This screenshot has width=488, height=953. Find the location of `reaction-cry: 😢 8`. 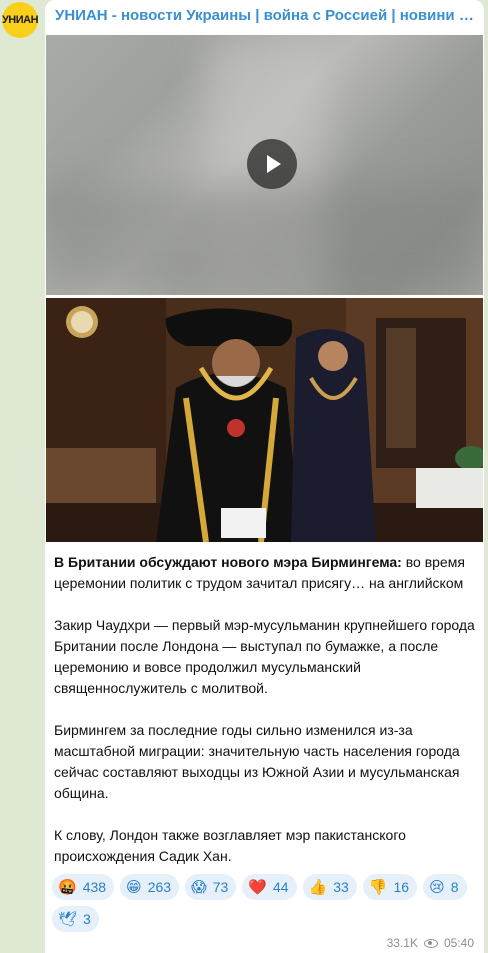

reaction-cry: 😢 8 is located at coordinates (445, 887).